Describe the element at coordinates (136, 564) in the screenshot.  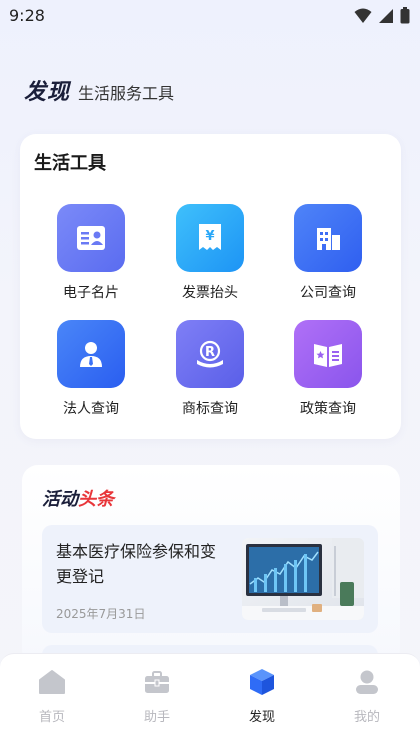
I see `news-headline: 基本医疗保险参保和变更登记` at that location.